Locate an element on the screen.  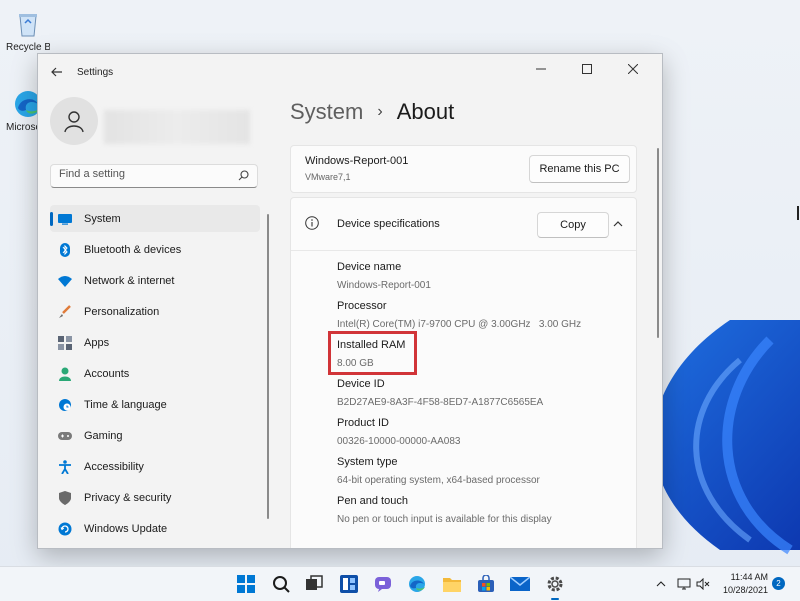
sidebar-scrollbar is located at coordinates (268, 366).